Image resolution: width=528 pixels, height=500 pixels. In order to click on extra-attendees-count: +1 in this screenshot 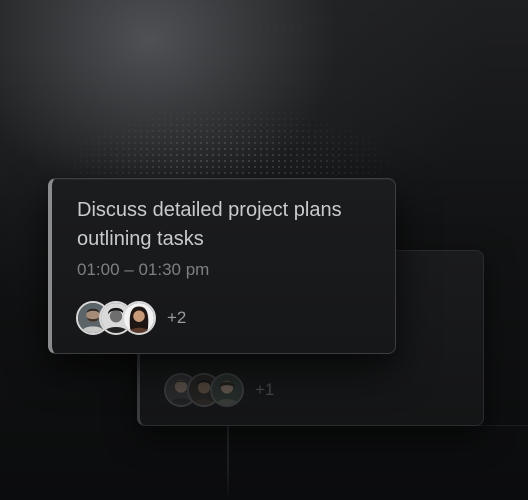, I will do `click(265, 389)`.